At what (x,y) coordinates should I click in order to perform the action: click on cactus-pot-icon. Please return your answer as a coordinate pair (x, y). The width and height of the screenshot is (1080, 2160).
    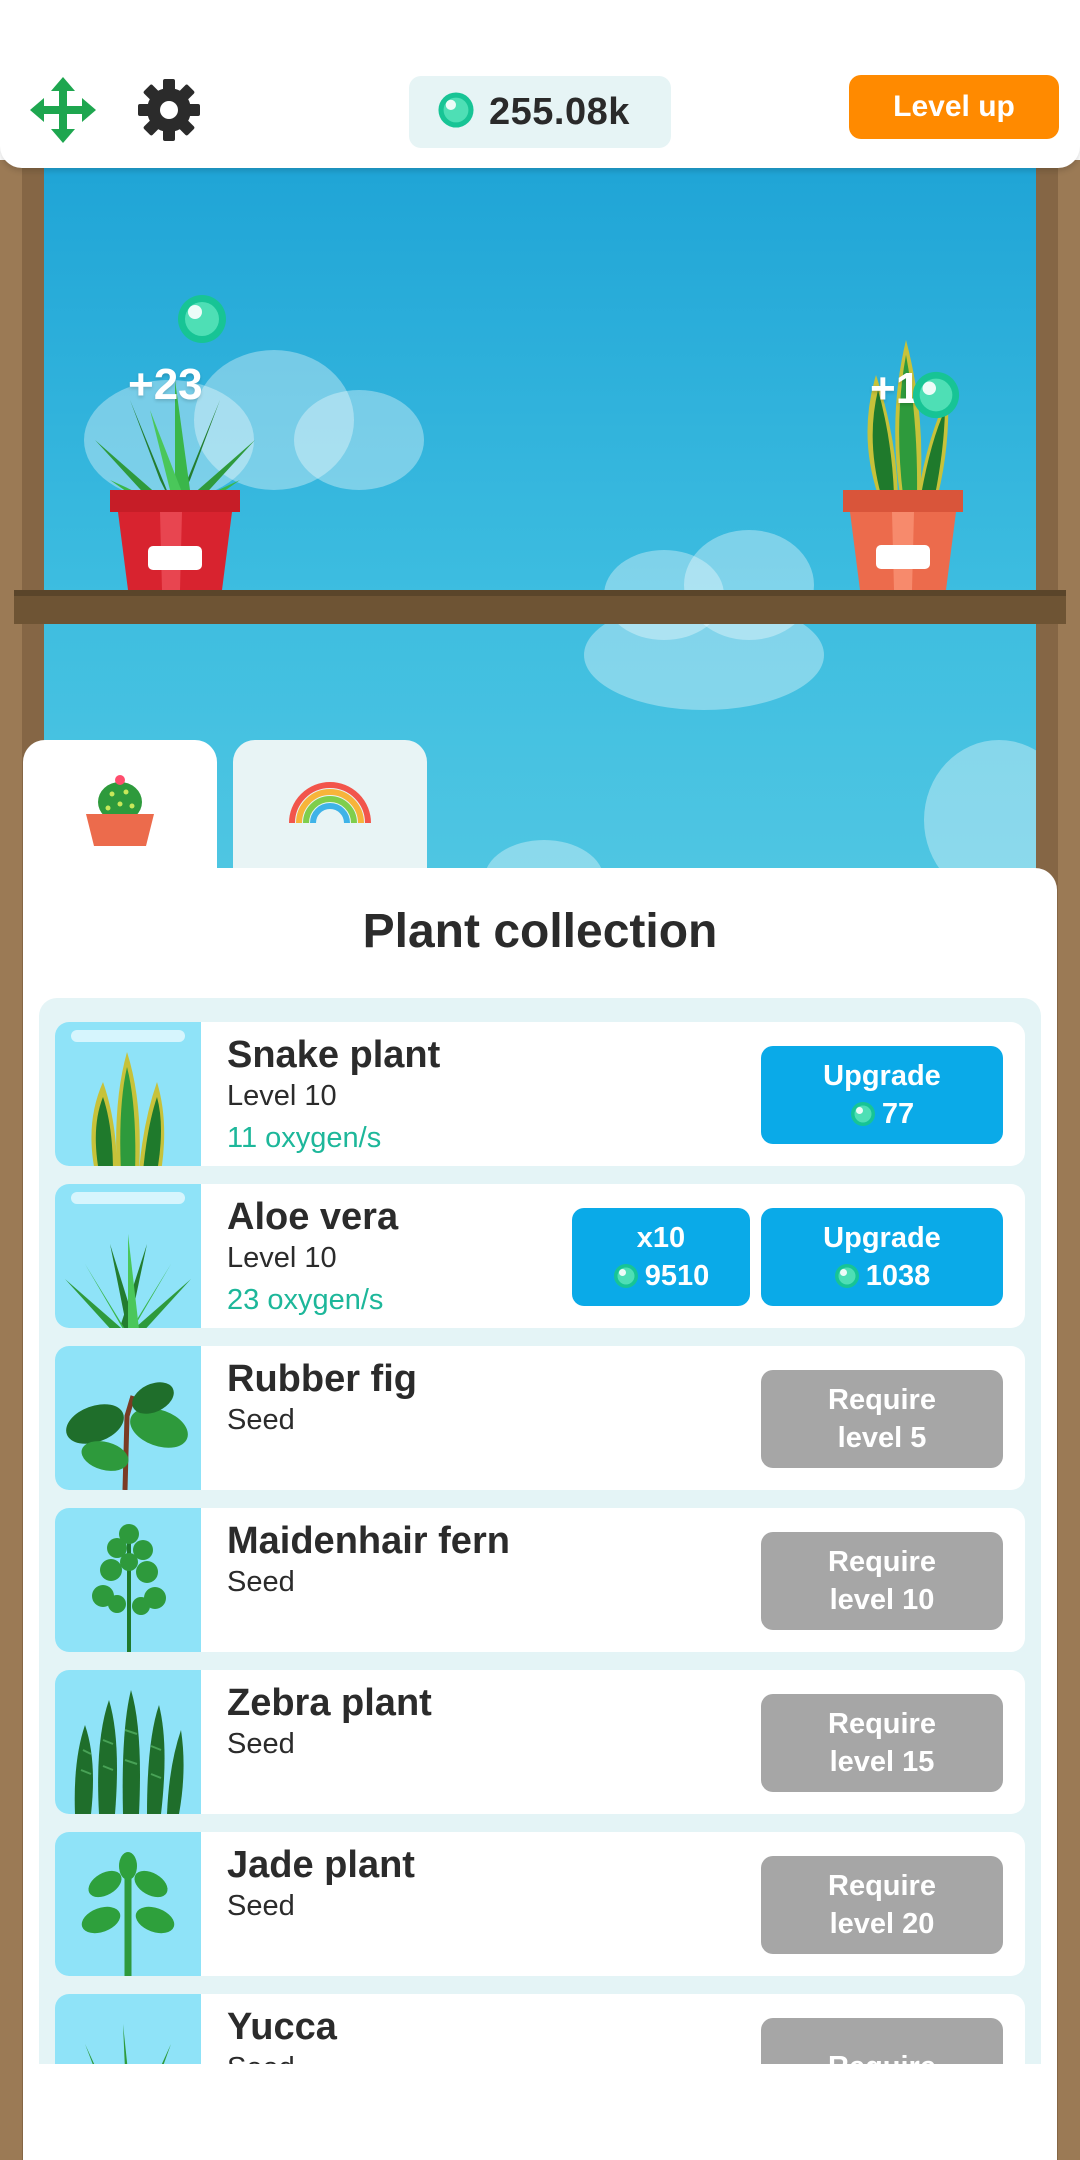
    Looking at the image, I should click on (120, 810).